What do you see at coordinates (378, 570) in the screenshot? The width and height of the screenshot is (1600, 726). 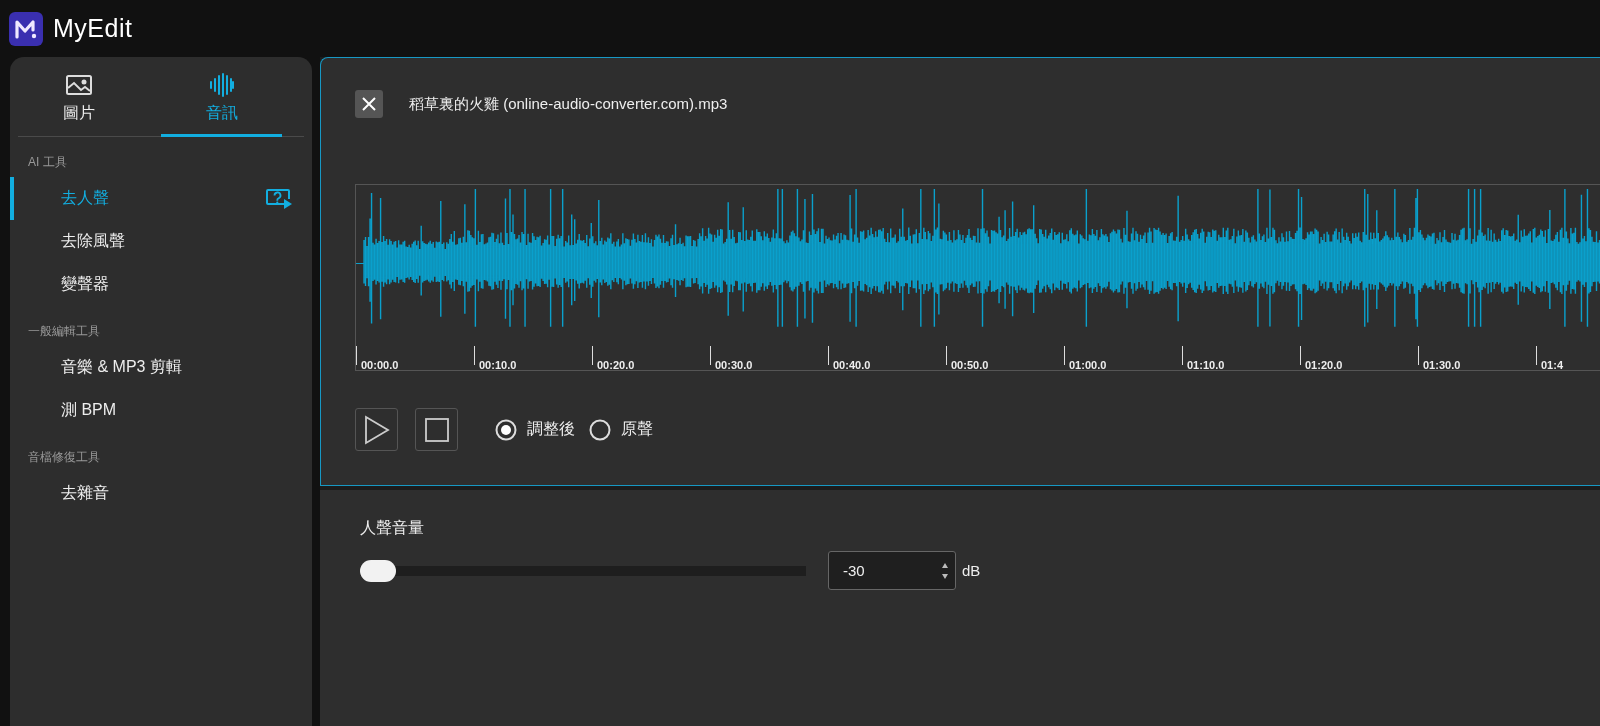 I see `slider-thumb` at bounding box center [378, 570].